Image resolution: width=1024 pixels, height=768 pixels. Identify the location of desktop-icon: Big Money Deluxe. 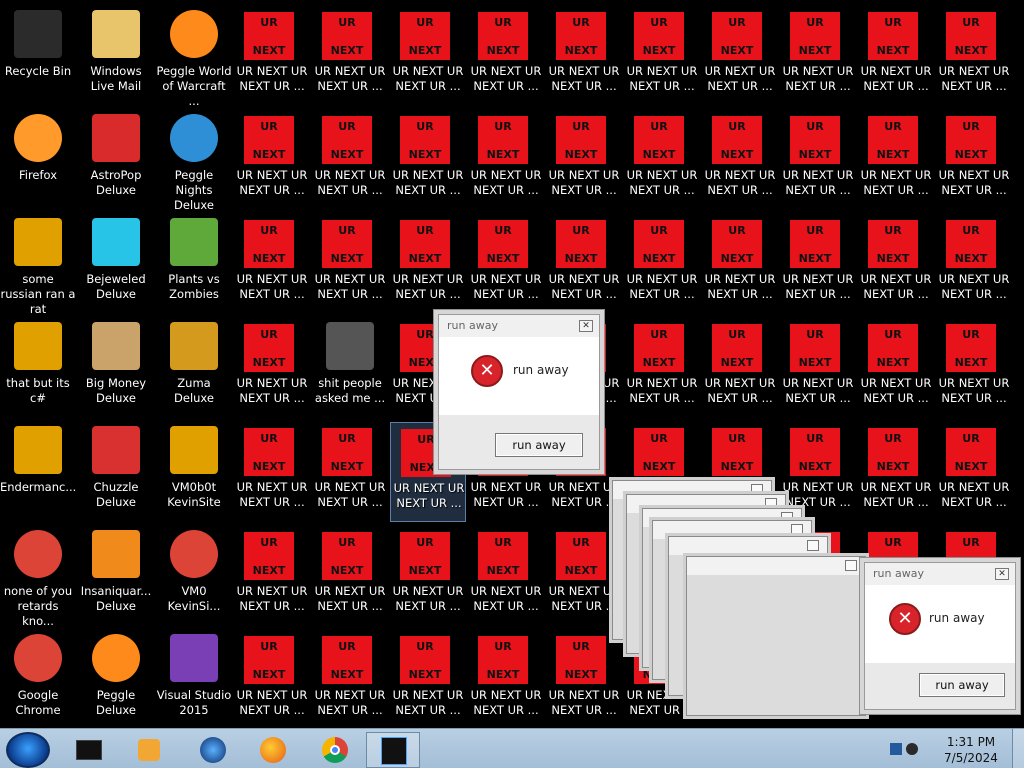
(116, 368).